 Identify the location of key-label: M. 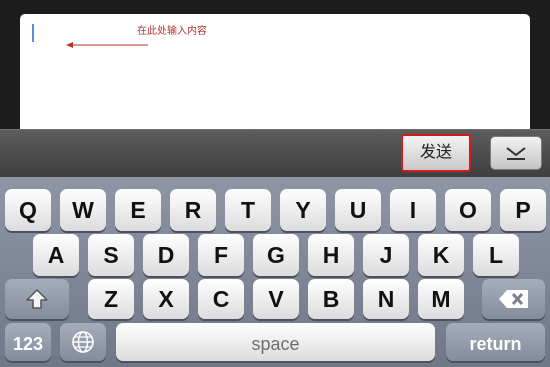
(441, 299).